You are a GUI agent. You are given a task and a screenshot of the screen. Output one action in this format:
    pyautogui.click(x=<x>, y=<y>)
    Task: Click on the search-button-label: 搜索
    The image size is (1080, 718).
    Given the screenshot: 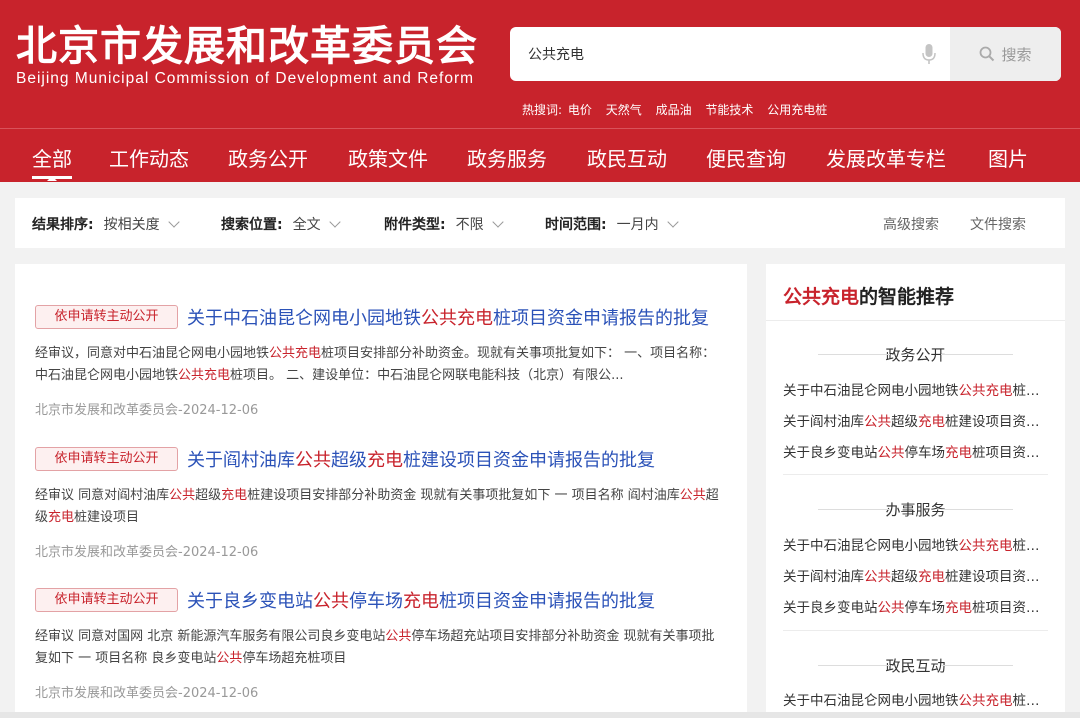 What is the action you would take?
    pyautogui.click(x=1016, y=54)
    